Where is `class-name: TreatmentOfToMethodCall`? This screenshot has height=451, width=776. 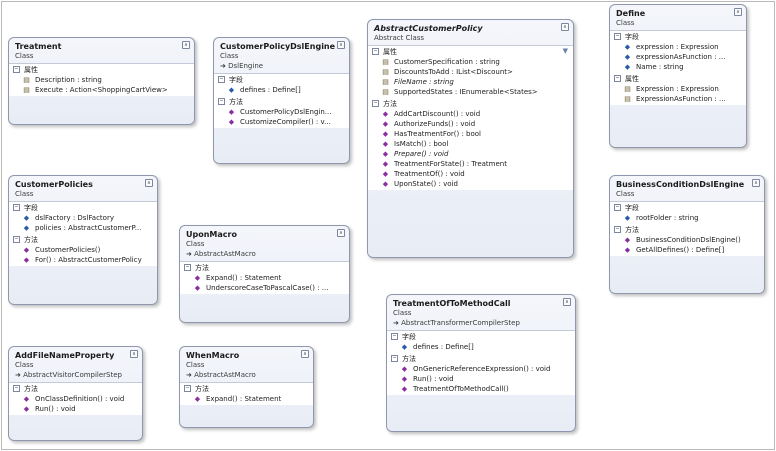
class-name: TreatmentOfToMethodCall is located at coordinates (452, 303).